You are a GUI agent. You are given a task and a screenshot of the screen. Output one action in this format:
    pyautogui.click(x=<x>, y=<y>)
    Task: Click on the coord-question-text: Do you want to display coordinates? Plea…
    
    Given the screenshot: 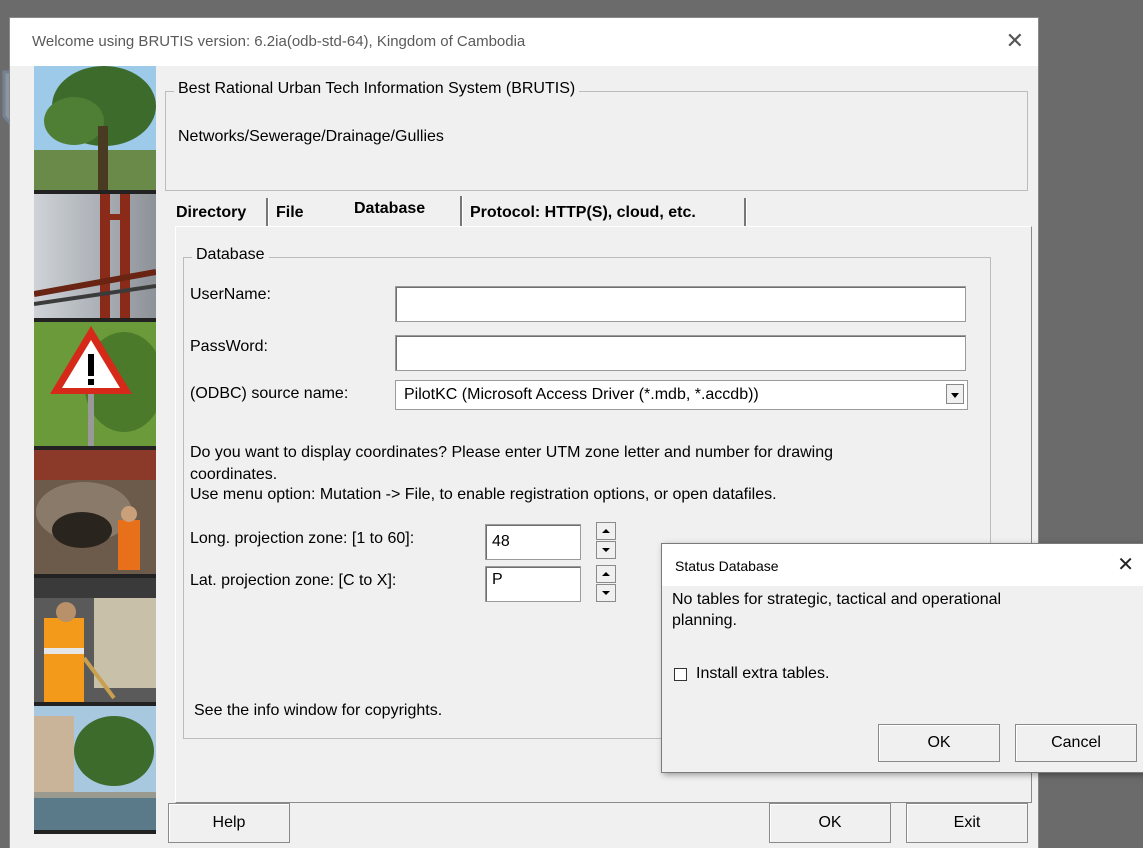 What is the action you would take?
    pyautogui.click(x=512, y=452)
    